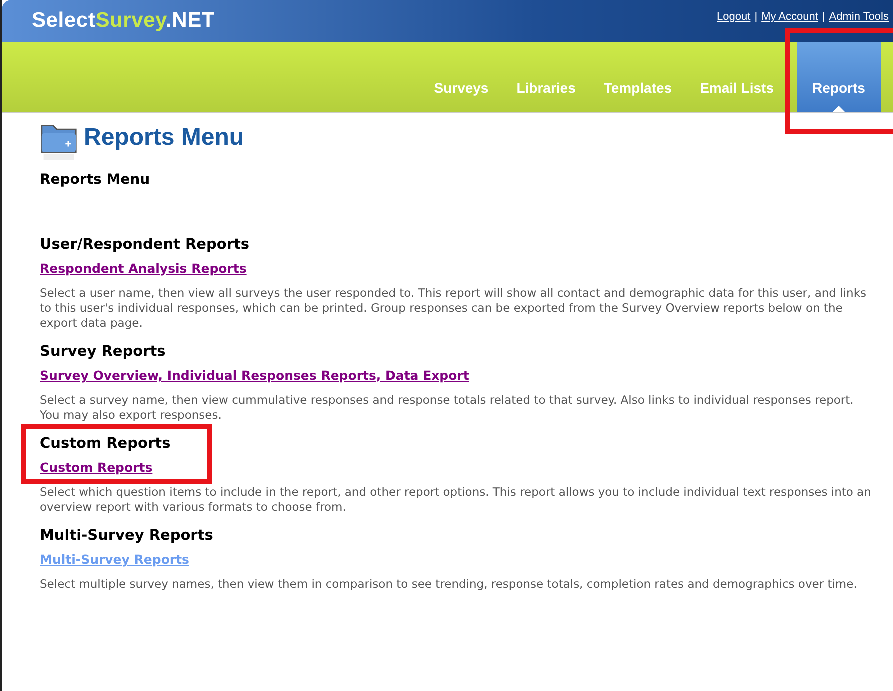  I want to click on logo: SelectSurvey.NET, so click(124, 21).